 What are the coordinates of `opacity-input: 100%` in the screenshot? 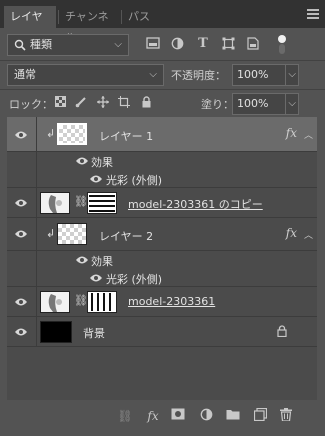 It's located at (259, 75).